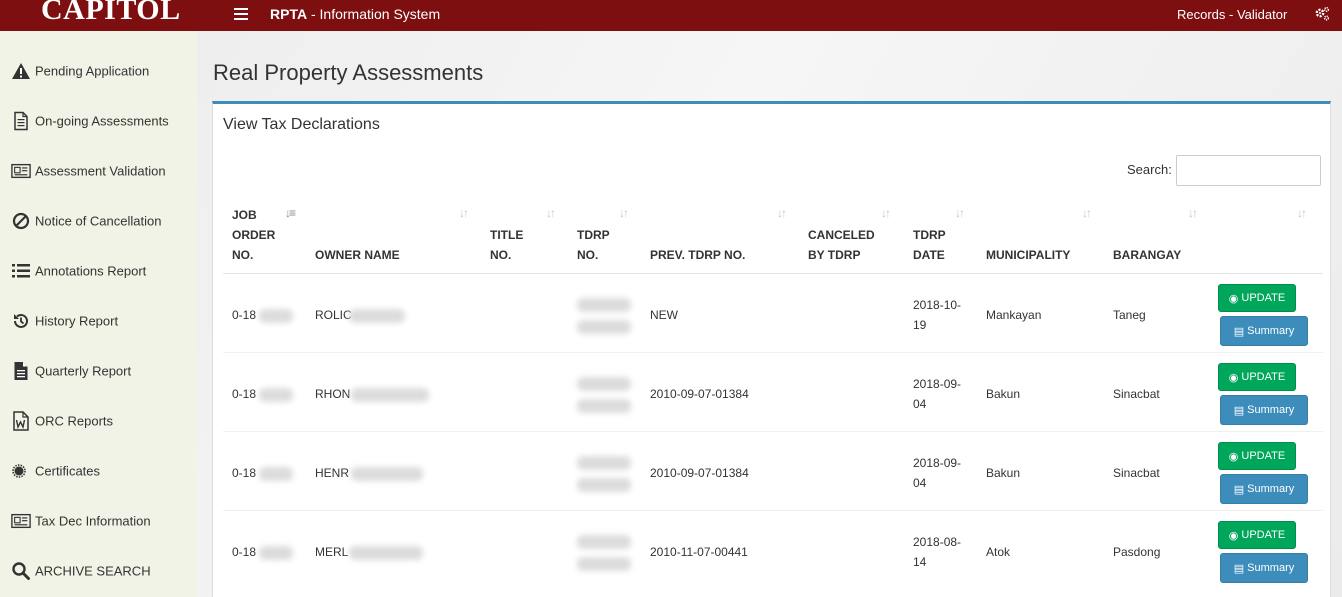 The height and width of the screenshot is (597, 1342). I want to click on sidebar-item-ongoing-assessments: On-going Assessments, so click(98, 121).